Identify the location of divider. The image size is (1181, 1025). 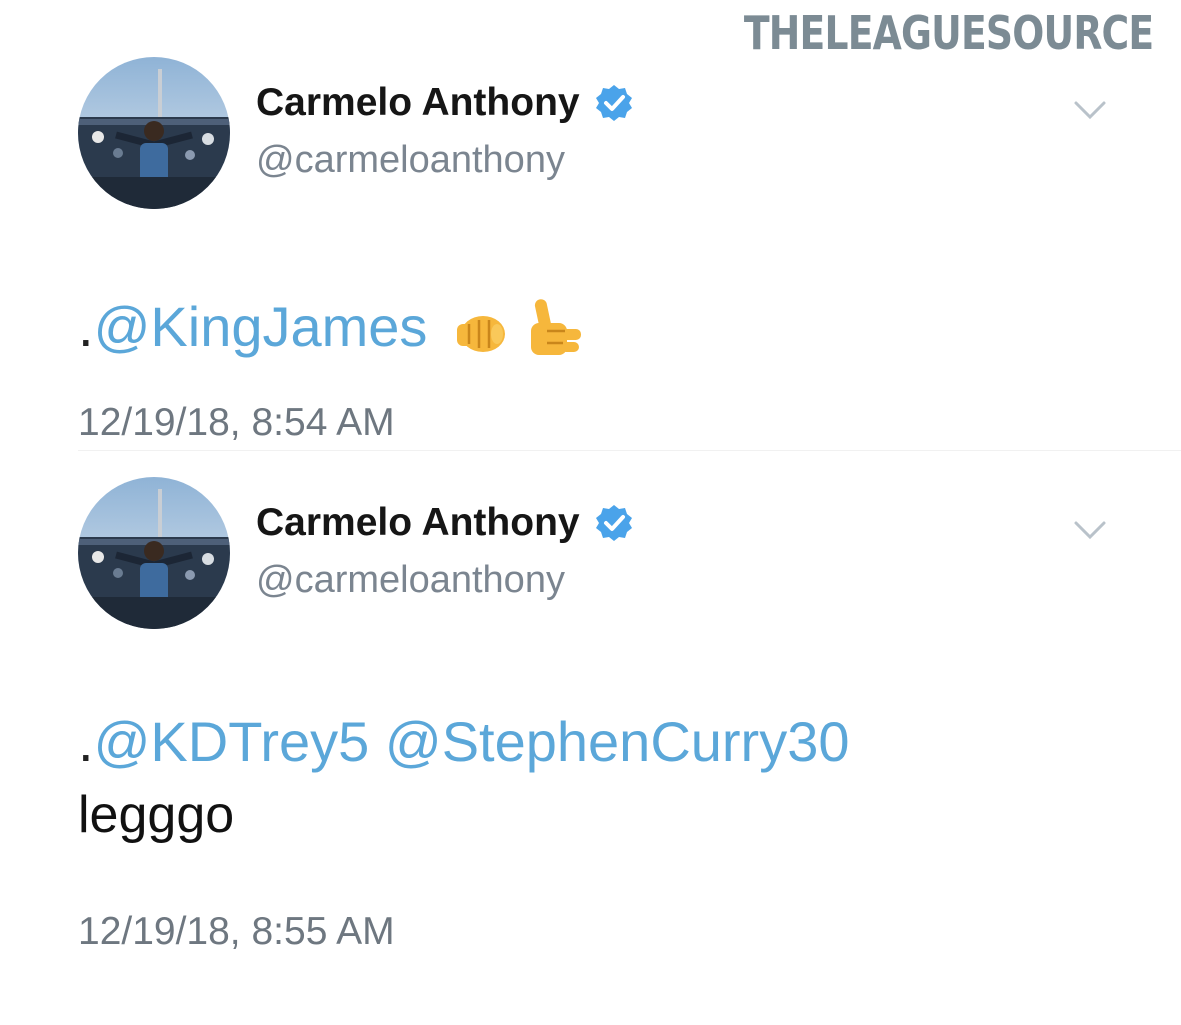
(629, 450).